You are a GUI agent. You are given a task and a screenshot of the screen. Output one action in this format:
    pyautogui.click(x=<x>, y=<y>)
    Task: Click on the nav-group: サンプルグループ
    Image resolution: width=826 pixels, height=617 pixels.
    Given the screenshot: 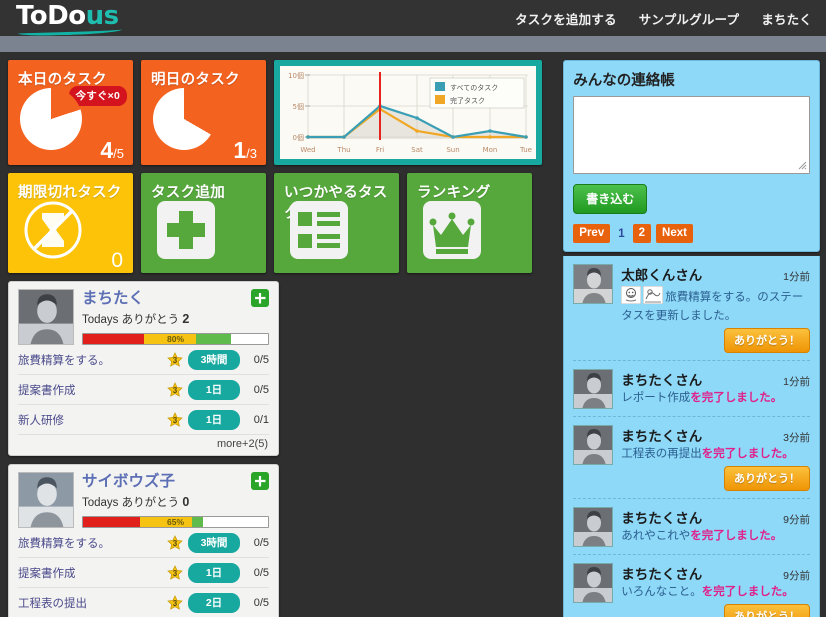 What is the action you would take?
    pyautogui.click(x=689, y=18)
    